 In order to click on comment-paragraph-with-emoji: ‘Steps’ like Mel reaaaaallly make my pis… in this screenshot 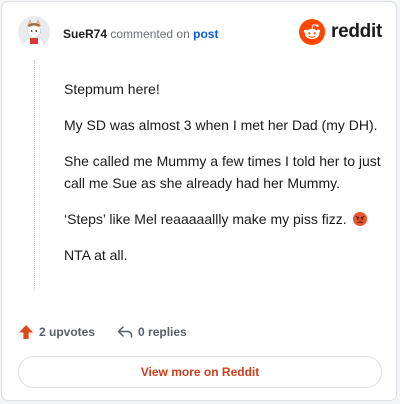, I will do `click(227, 219)`.